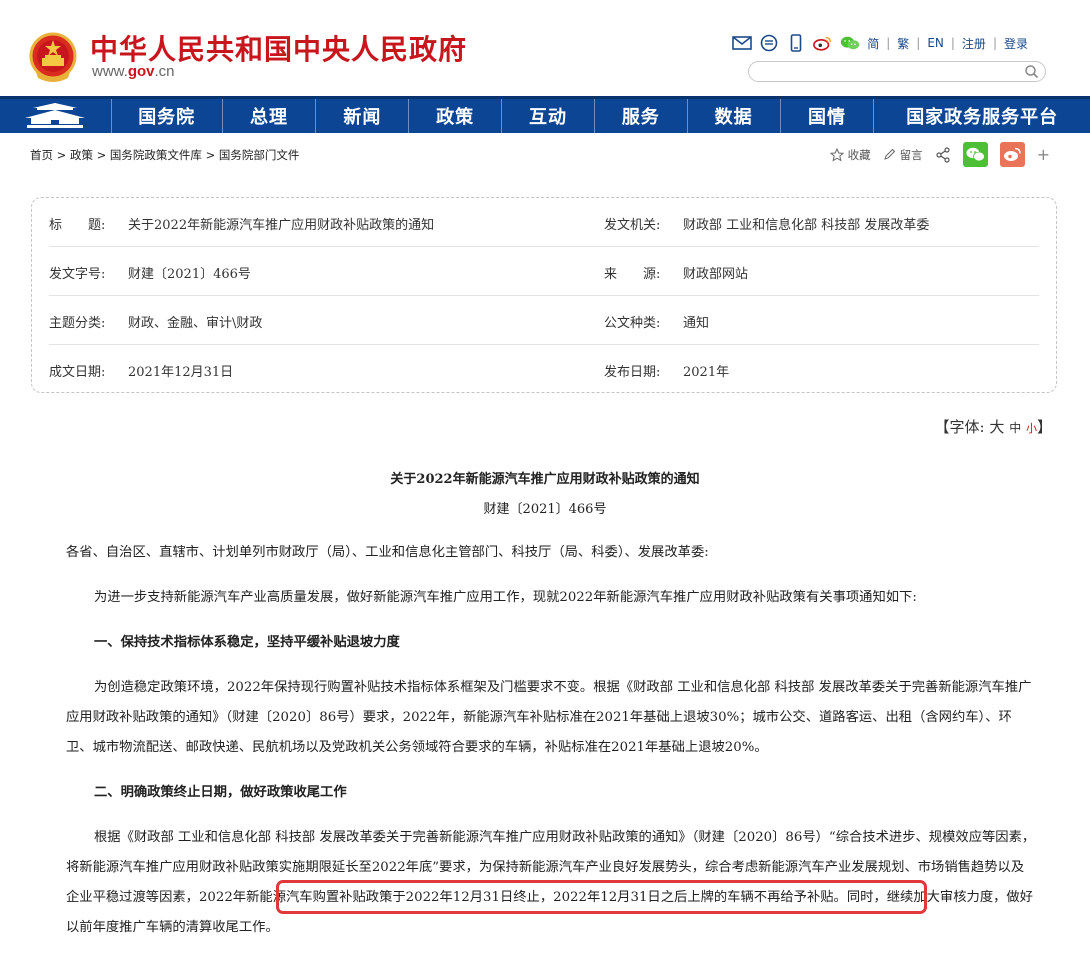 This screenshot has width=1090, height=961. What do you see at coordinates (903, 43) in the screenshot?
I see `traditional-chinese-link: 繁` at bounding box center [903, 43].